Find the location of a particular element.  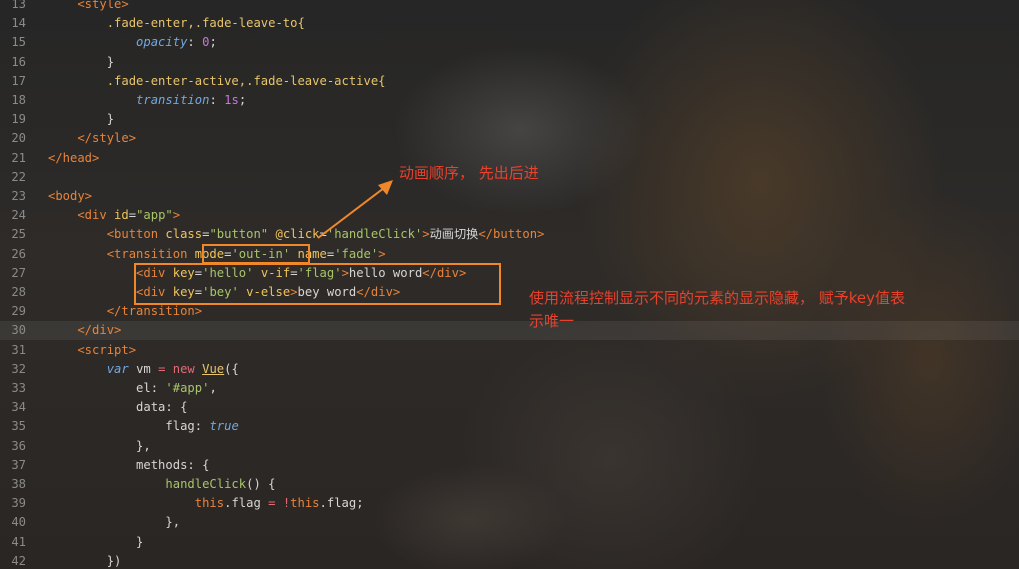

animation-order-note: 动画顺序， 先出后进 is located at coordinates (469, 173).